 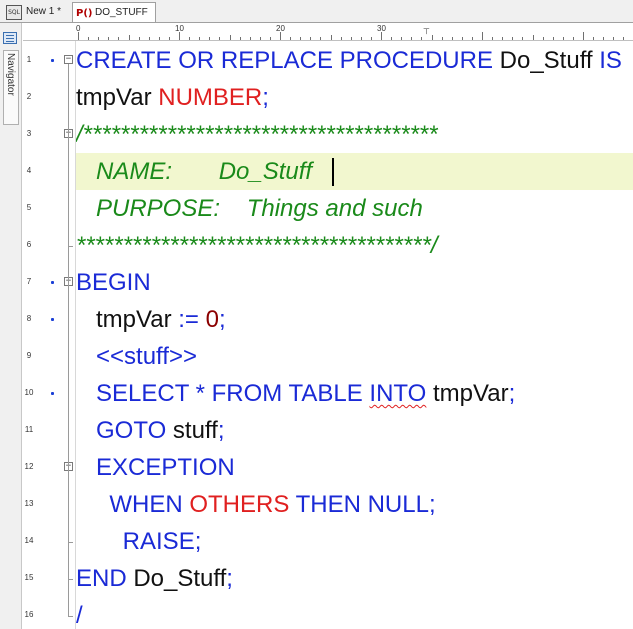 I want to click on line-number: 1, so click(x=29, y=59).